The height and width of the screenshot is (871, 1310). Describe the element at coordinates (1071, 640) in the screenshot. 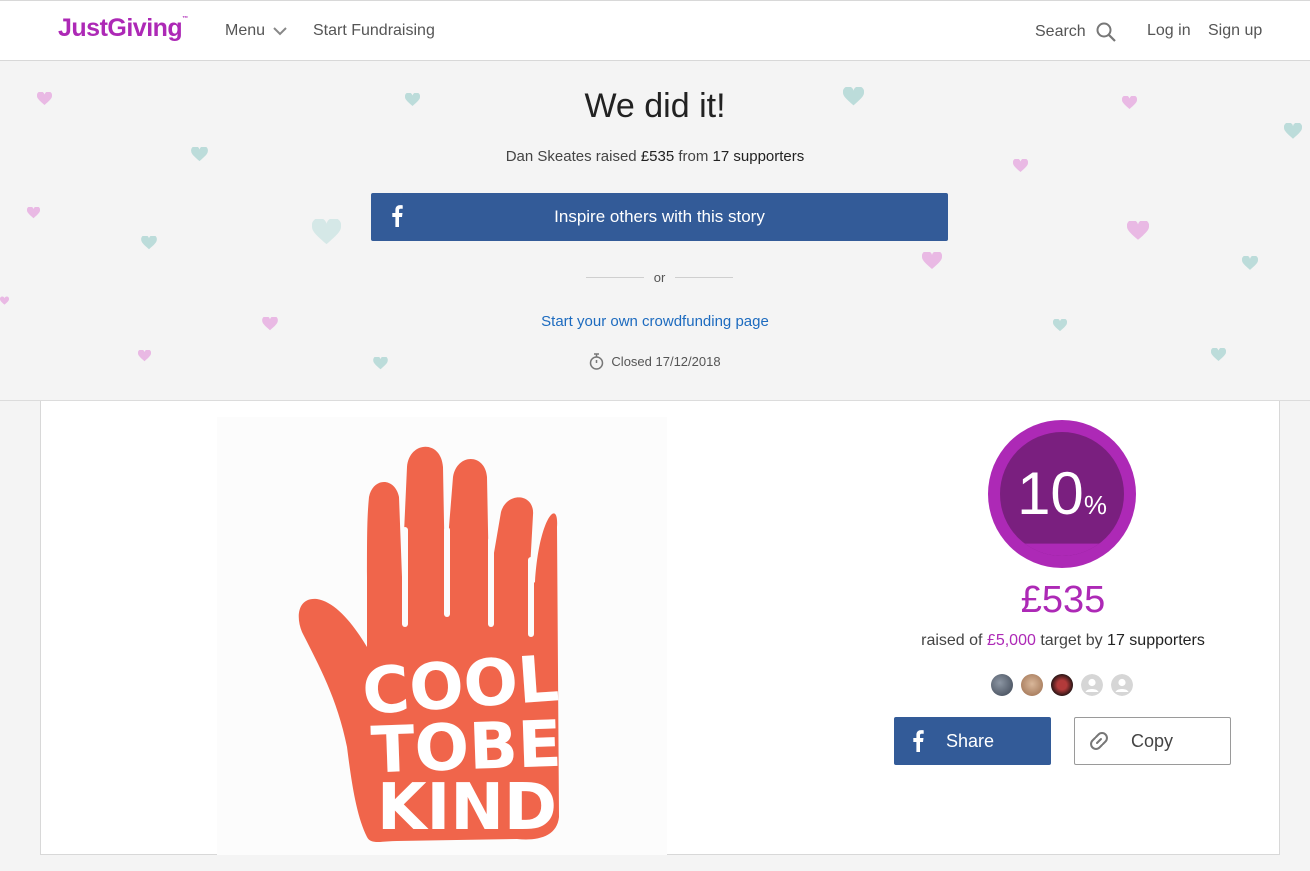

I see `target-by-text: target by` at that location.